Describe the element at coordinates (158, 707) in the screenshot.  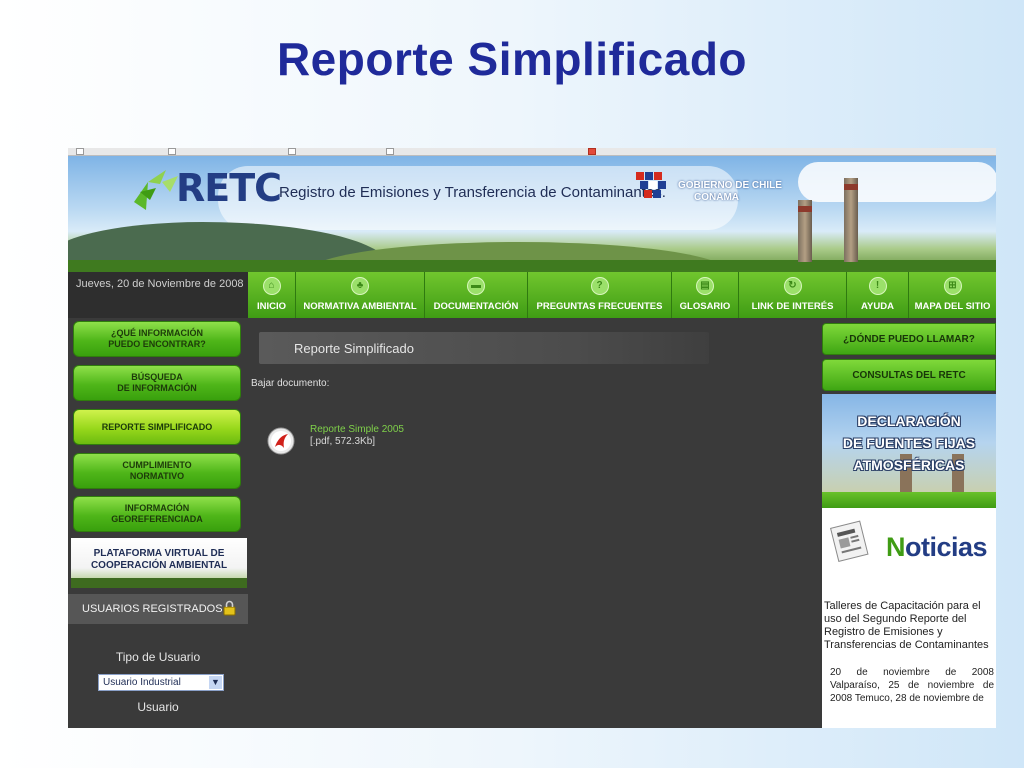
I see `usuario-label: Usuario` at that location.